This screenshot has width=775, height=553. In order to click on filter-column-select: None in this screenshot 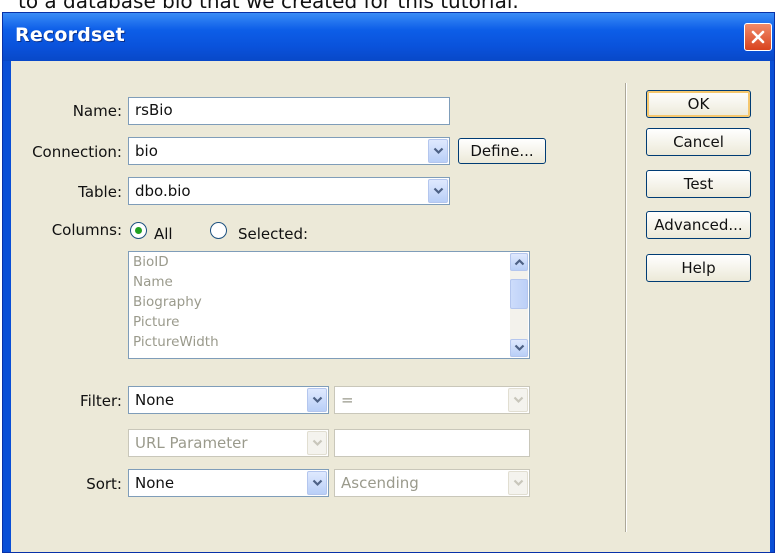, I will do `click(228, 400)`.